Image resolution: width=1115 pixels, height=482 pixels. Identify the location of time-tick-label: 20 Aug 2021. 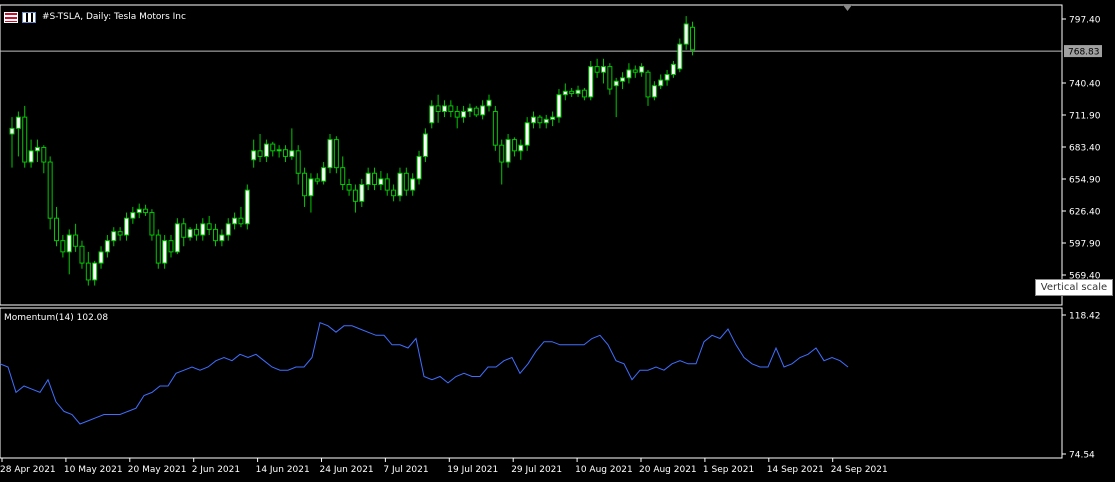
(668, 470).